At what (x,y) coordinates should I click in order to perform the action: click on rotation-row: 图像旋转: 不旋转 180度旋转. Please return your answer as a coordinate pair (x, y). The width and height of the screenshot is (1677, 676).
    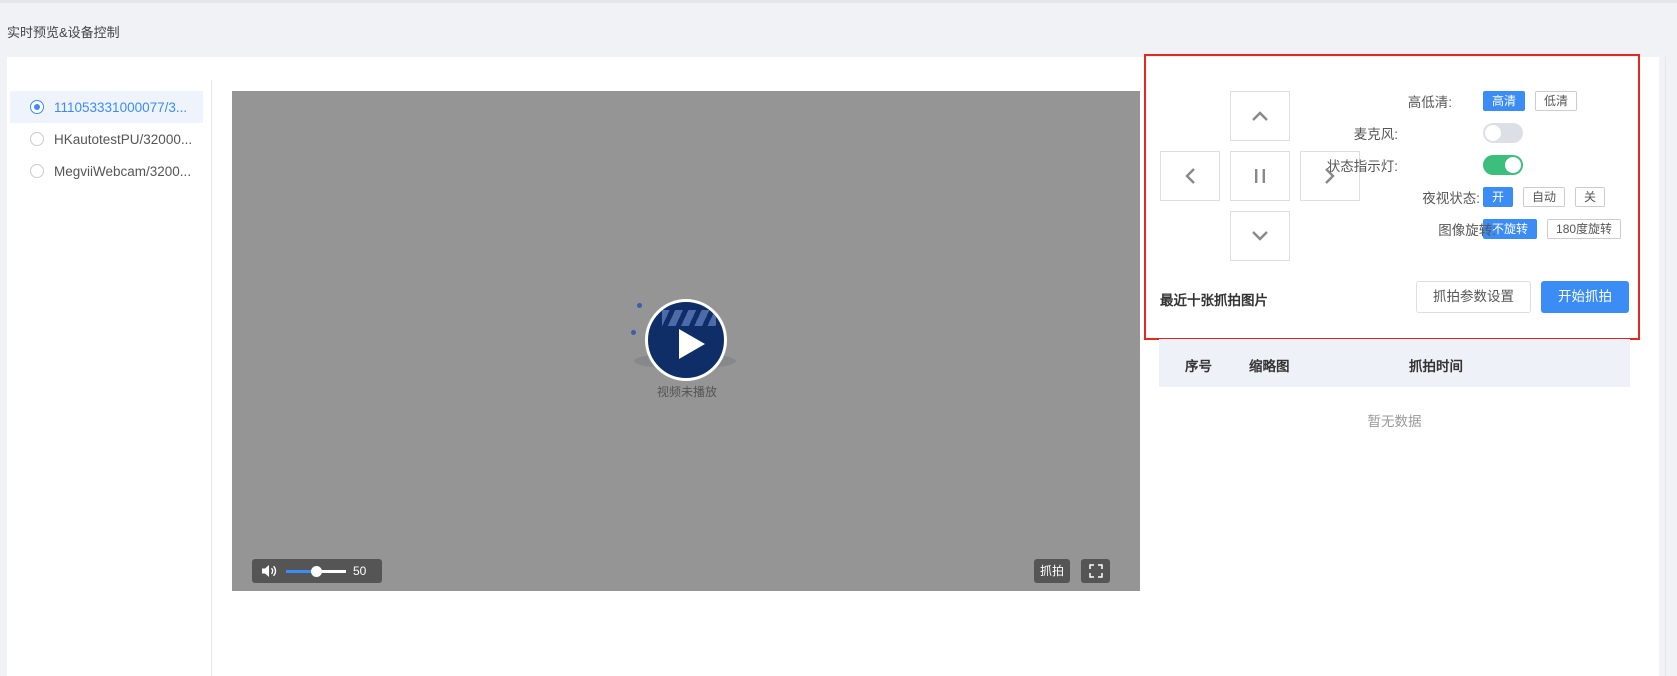
    Looking at the image, I should click on (1488, 229).